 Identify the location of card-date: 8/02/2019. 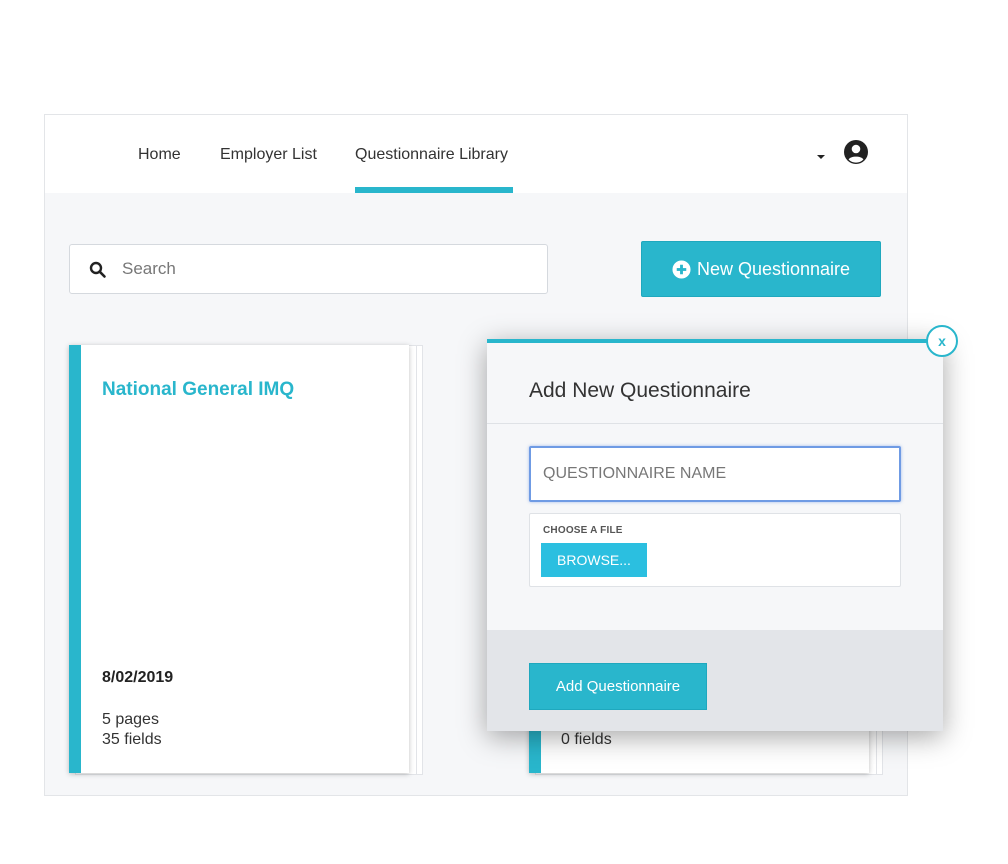
(138, 677).